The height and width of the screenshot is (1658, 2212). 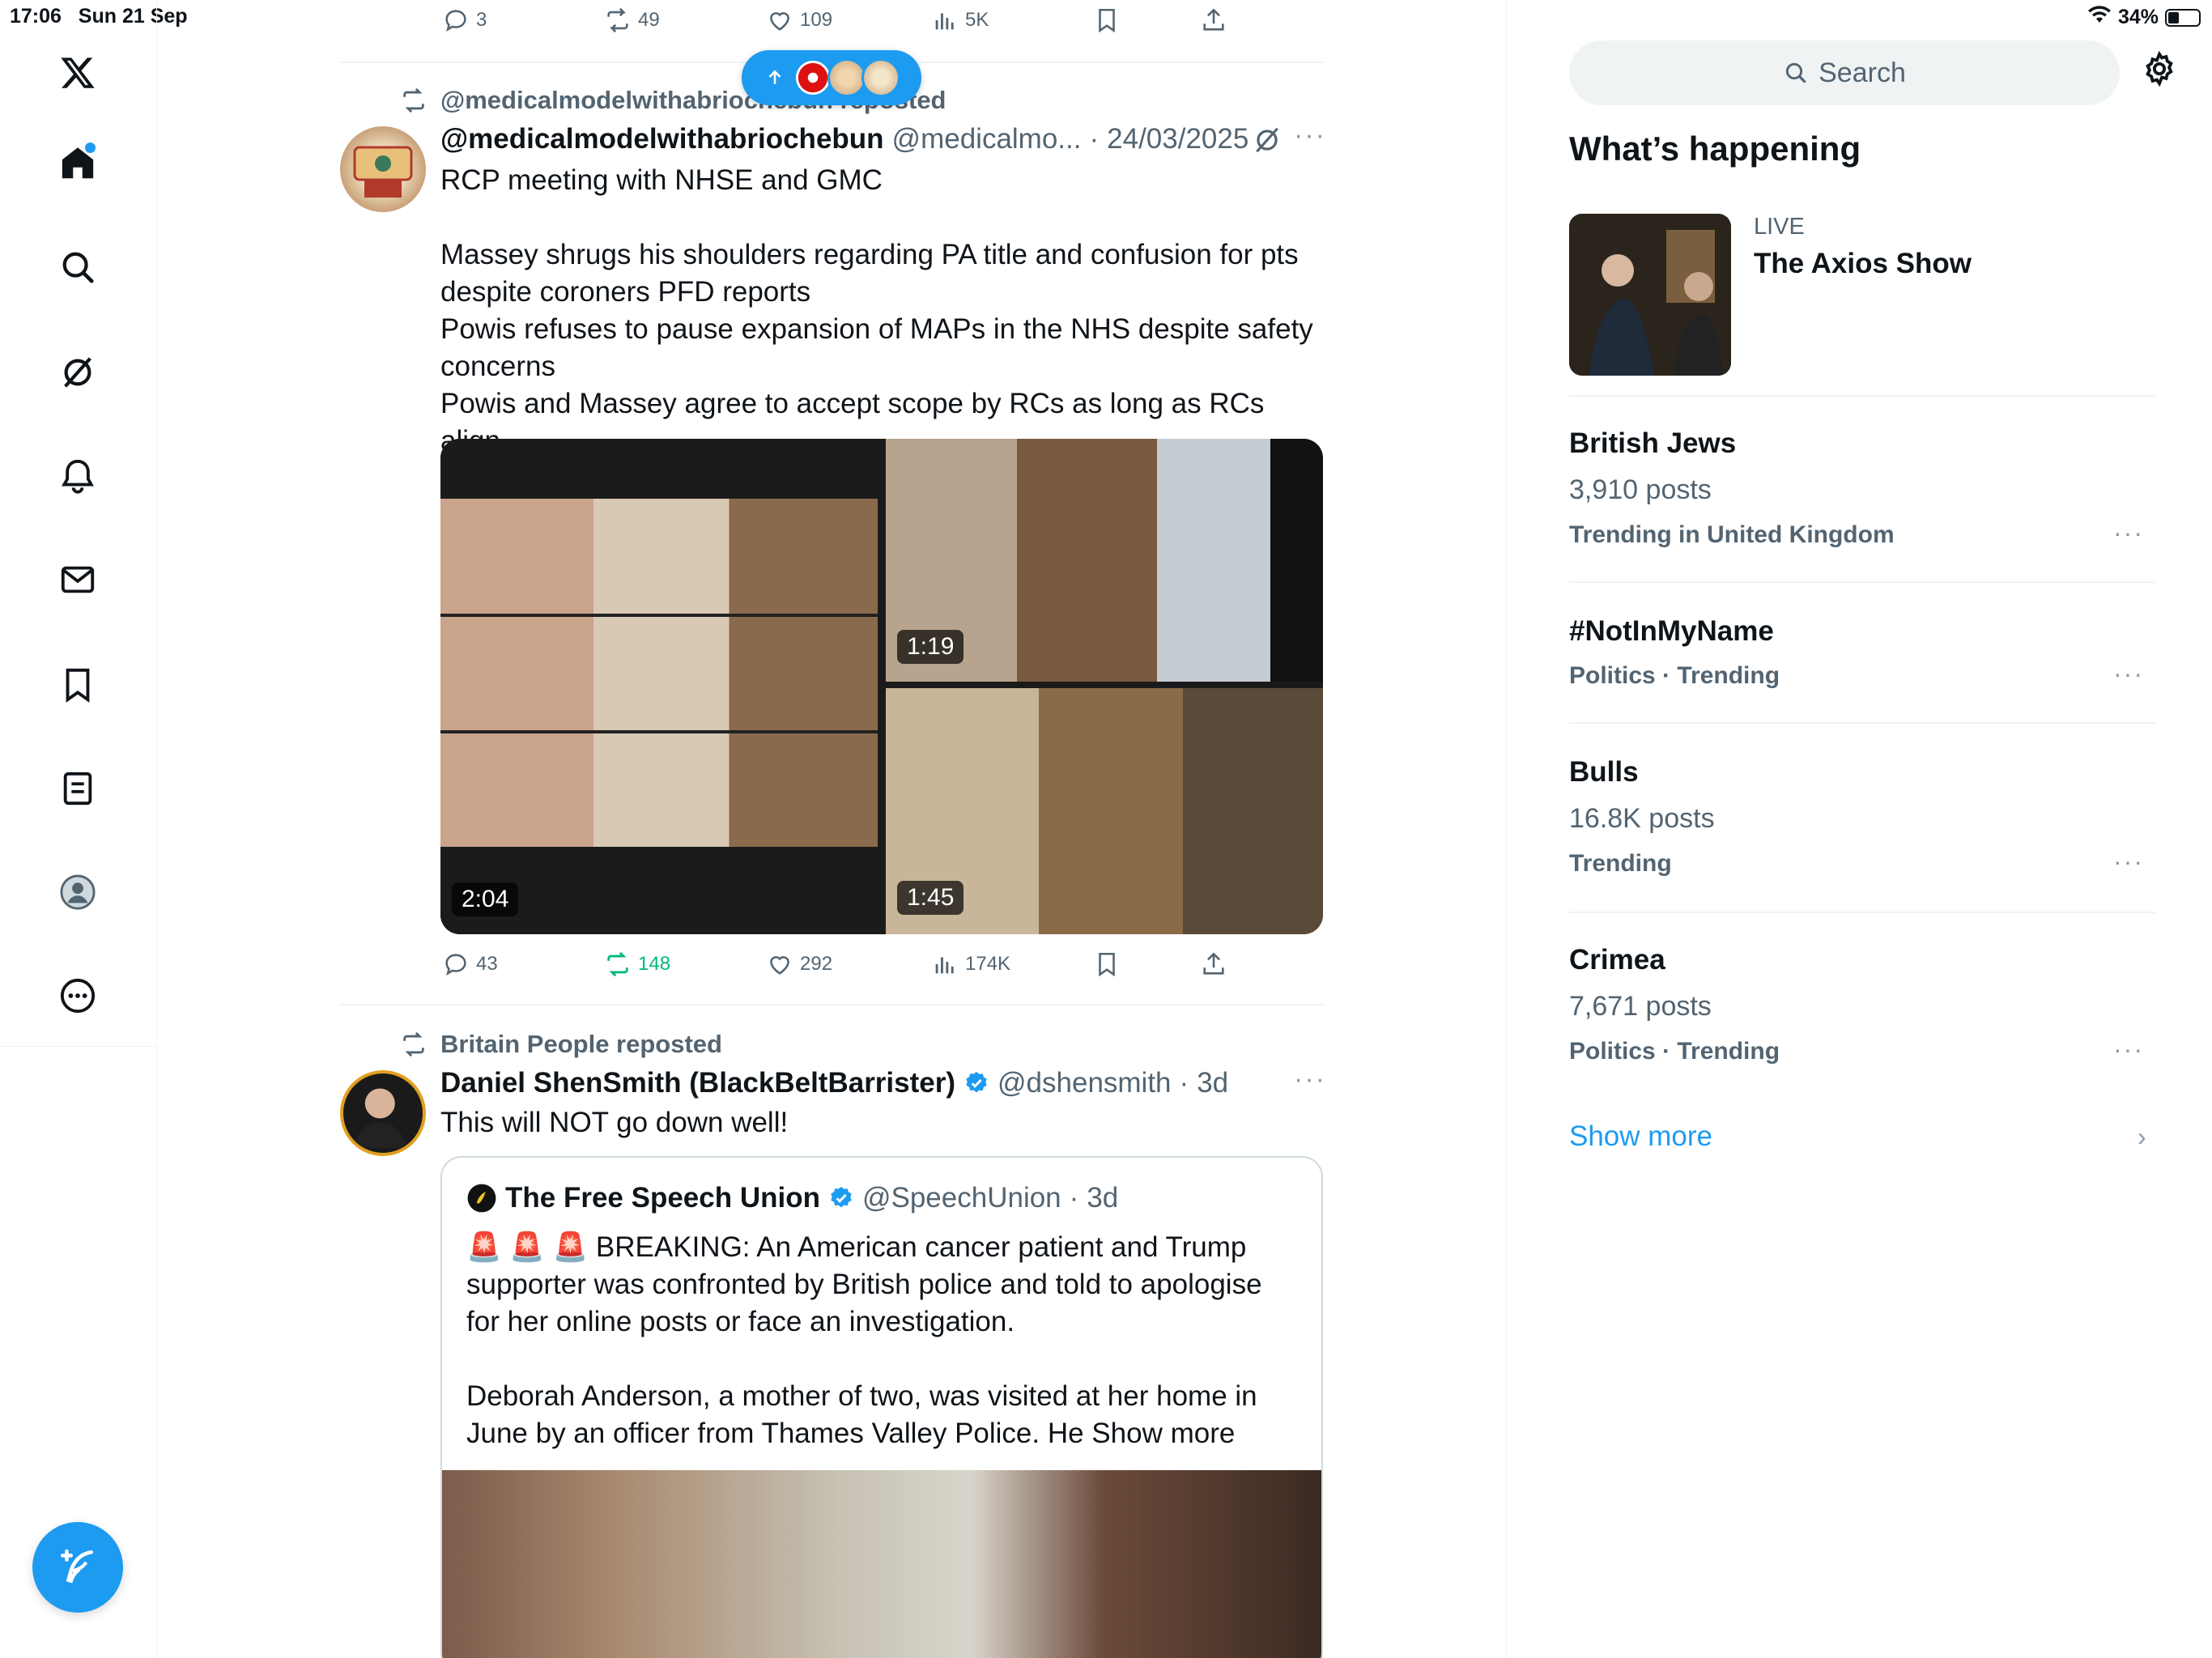 What do you see at coordinates (961, 1198) in the screenshot?
I see `quote-author-handle: @SpeechUnion` at bounding box center [961, 1198].